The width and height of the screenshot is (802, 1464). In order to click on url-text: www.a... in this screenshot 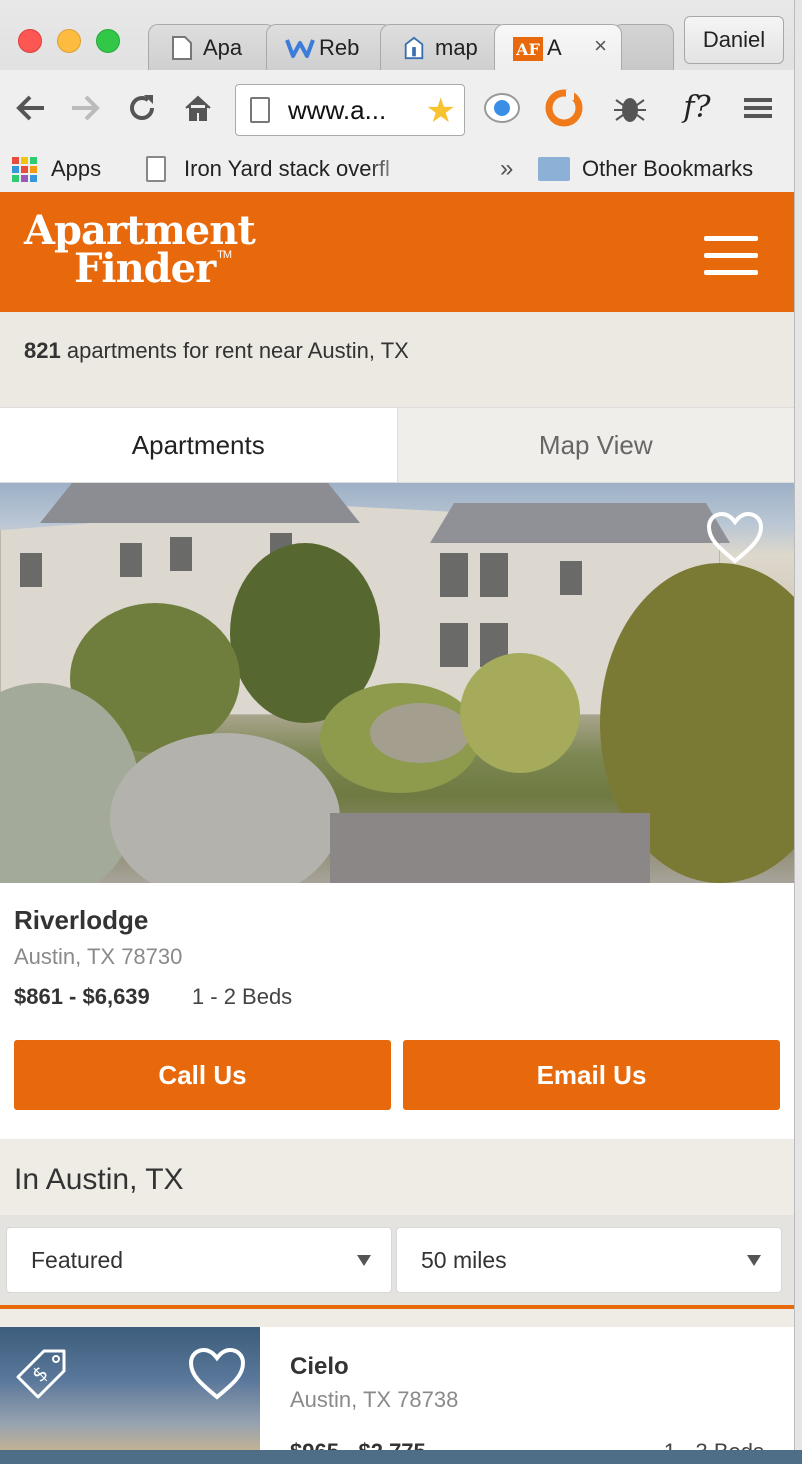, I will do `click(337, 109)`.